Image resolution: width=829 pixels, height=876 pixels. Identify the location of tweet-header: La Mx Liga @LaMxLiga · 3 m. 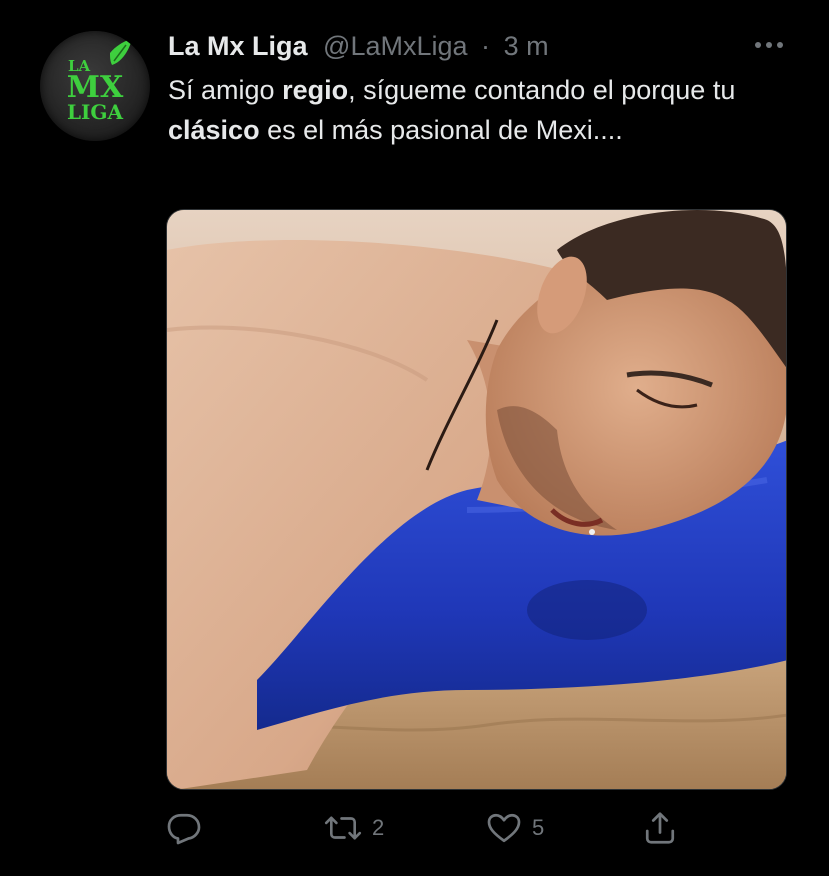
(358, 46).